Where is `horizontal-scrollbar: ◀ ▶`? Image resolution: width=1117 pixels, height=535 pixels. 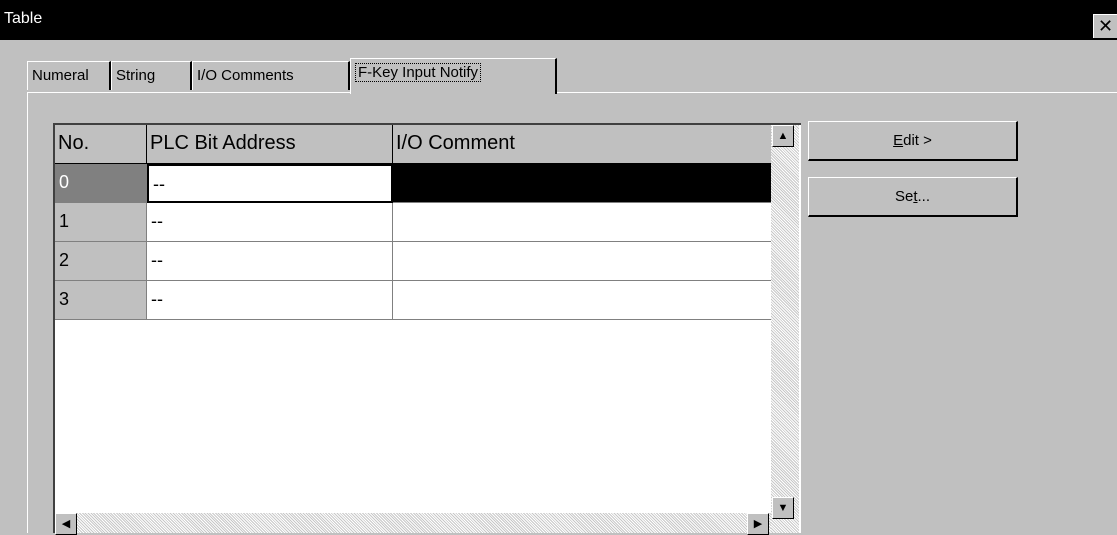 horizontal-scrollbar: ◀ ▶ is located at coordinates (413, 524).